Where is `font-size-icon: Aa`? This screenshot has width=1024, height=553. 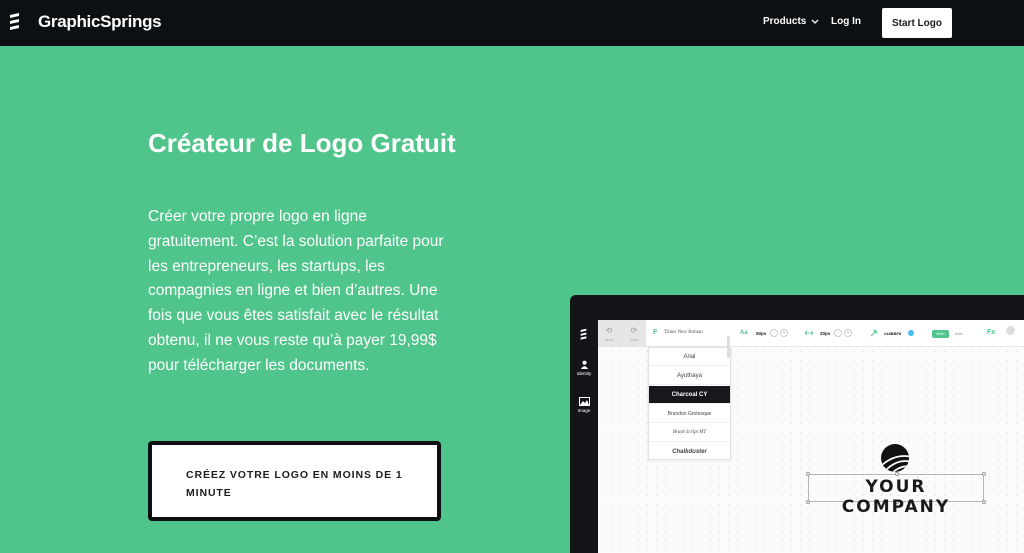 font-size-icon: Aa is located at coordinates (744, 333).